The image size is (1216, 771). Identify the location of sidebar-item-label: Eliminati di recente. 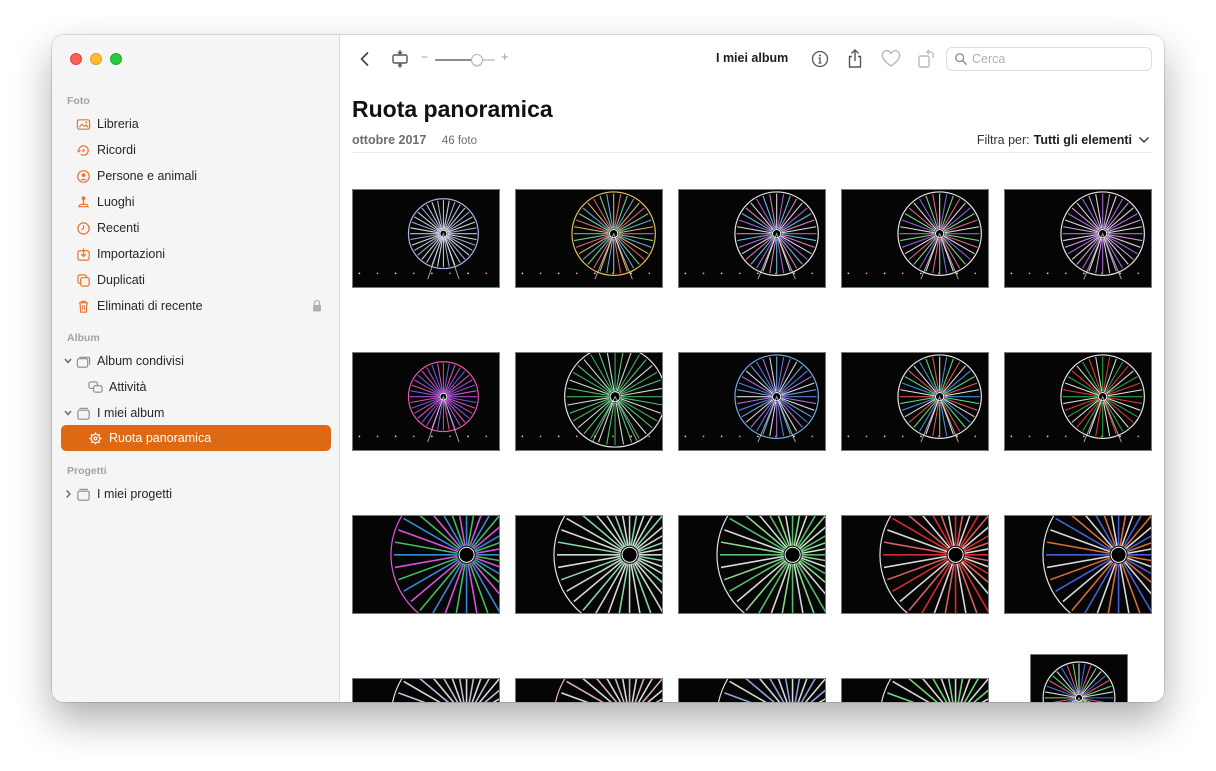
(150, 306).